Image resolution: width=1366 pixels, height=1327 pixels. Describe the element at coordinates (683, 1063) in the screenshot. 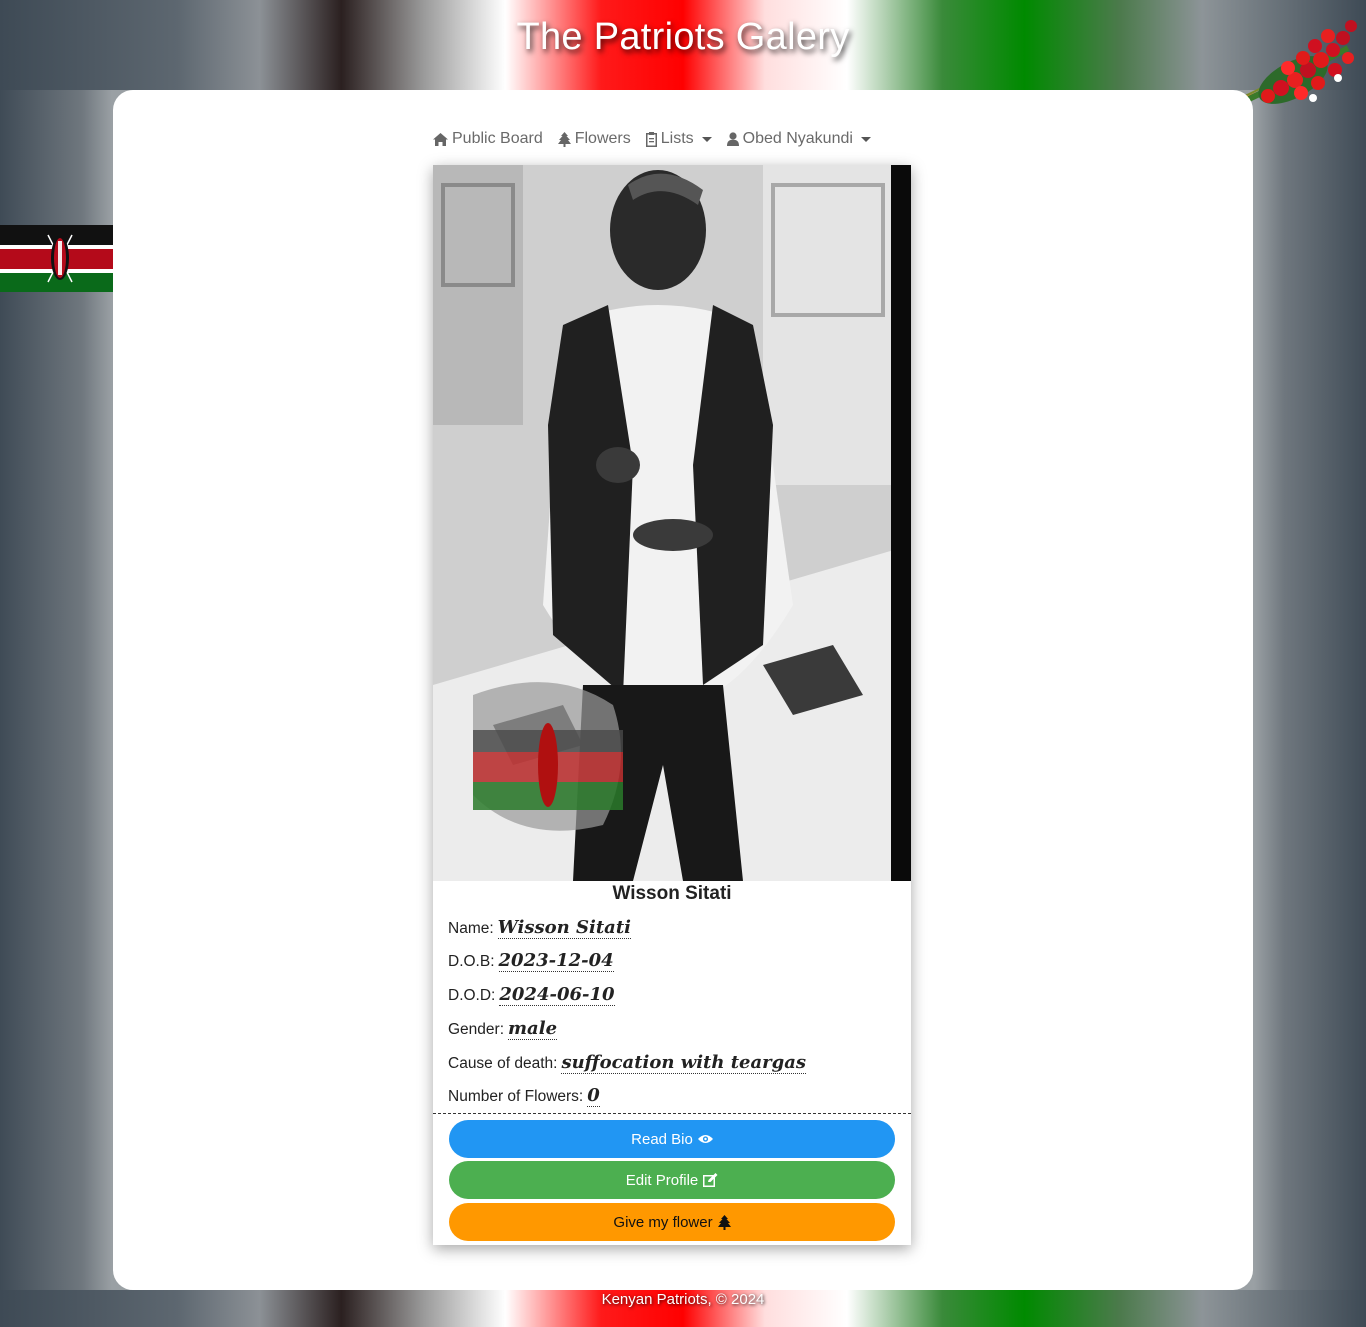

I see `field-cause-value: suffocation with teargas` at that location.